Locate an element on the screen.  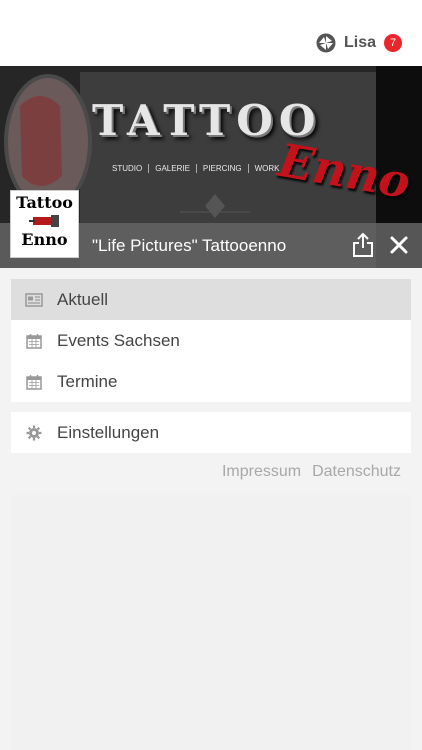
top-bar: Lisa 7 is located at coordinates (211, 33).